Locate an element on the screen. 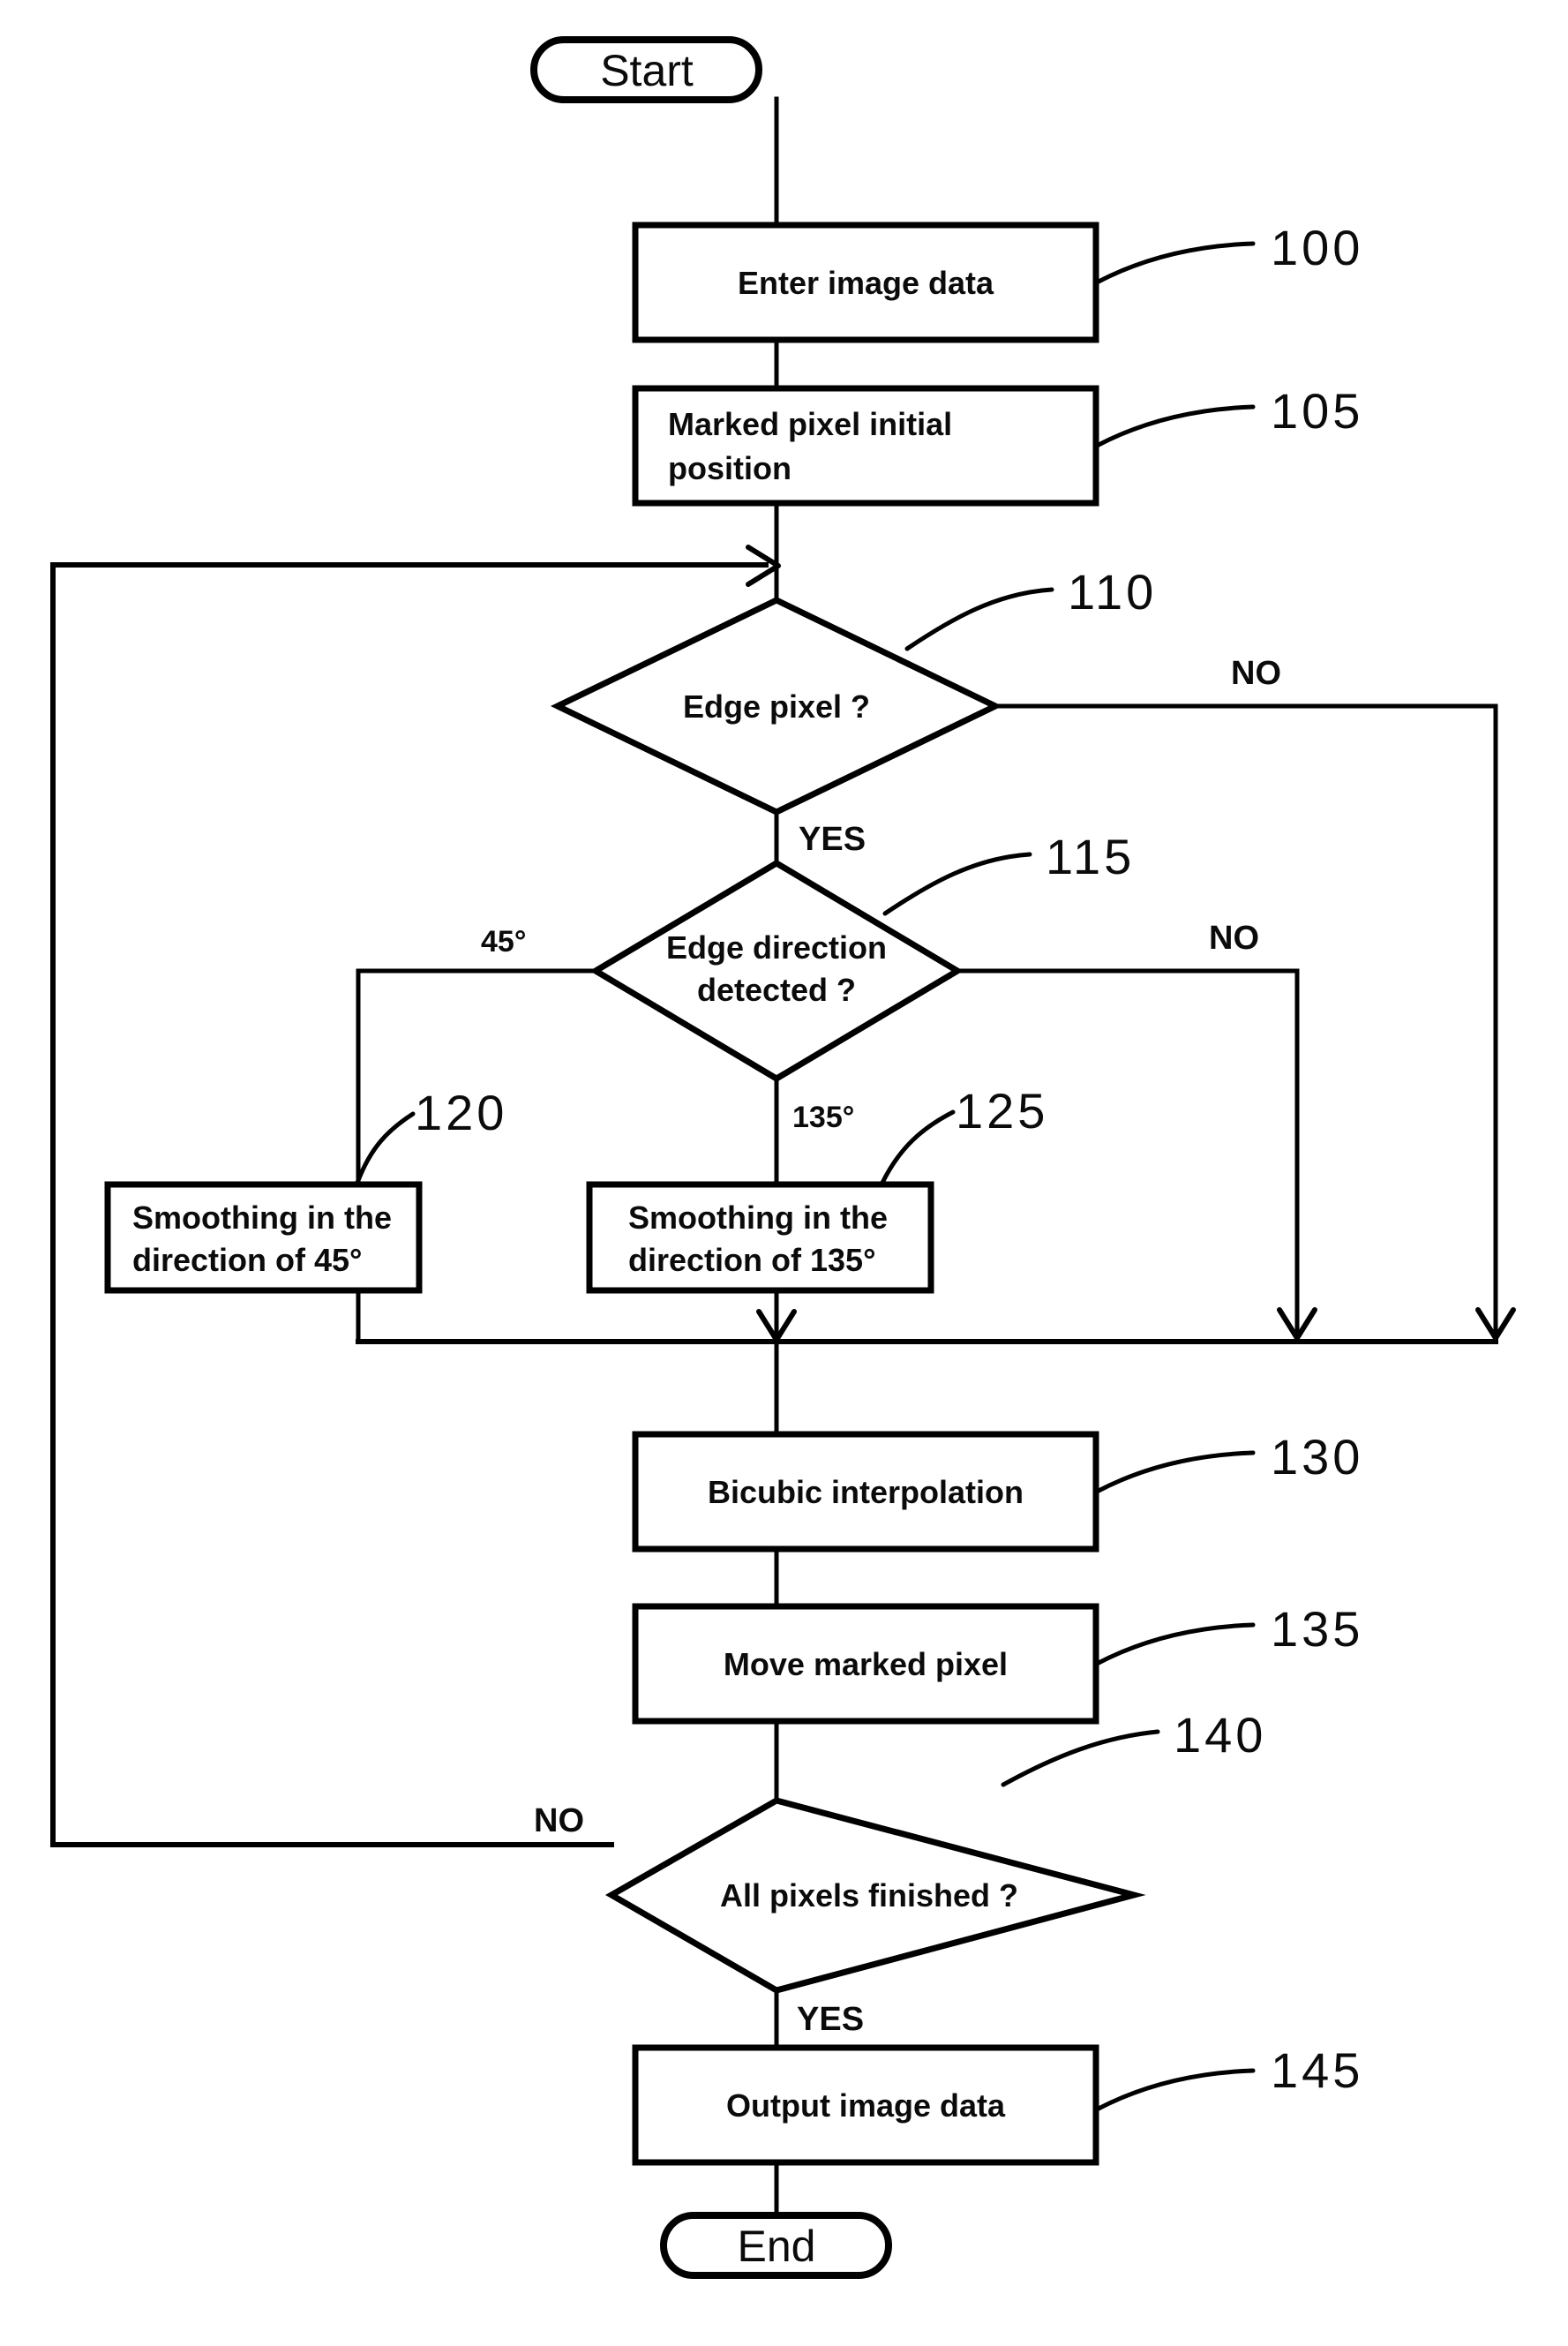 Image resolution: width=1568 pixels, height=2346 pixels. reference-numeral-145: 145 is located at coordinates (1317, 2070).